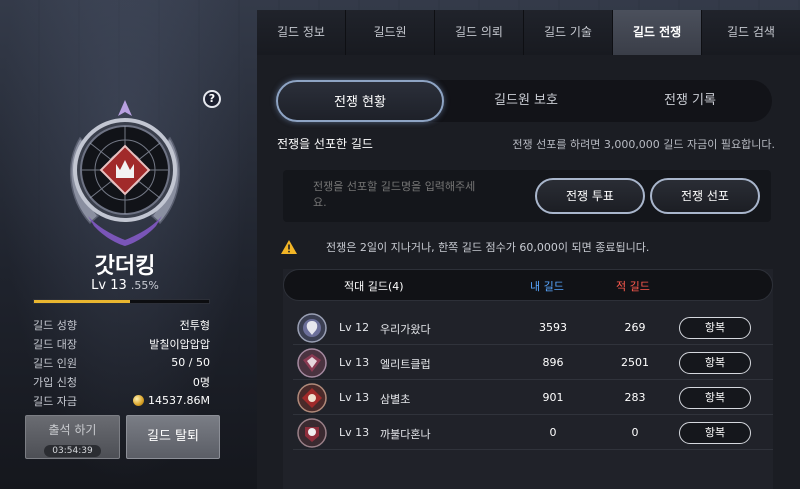  What do you see at coordinates (390, 32) in the screenshot?
I see `tab-guild-members: 길드원` at bounding box center [390, 32].